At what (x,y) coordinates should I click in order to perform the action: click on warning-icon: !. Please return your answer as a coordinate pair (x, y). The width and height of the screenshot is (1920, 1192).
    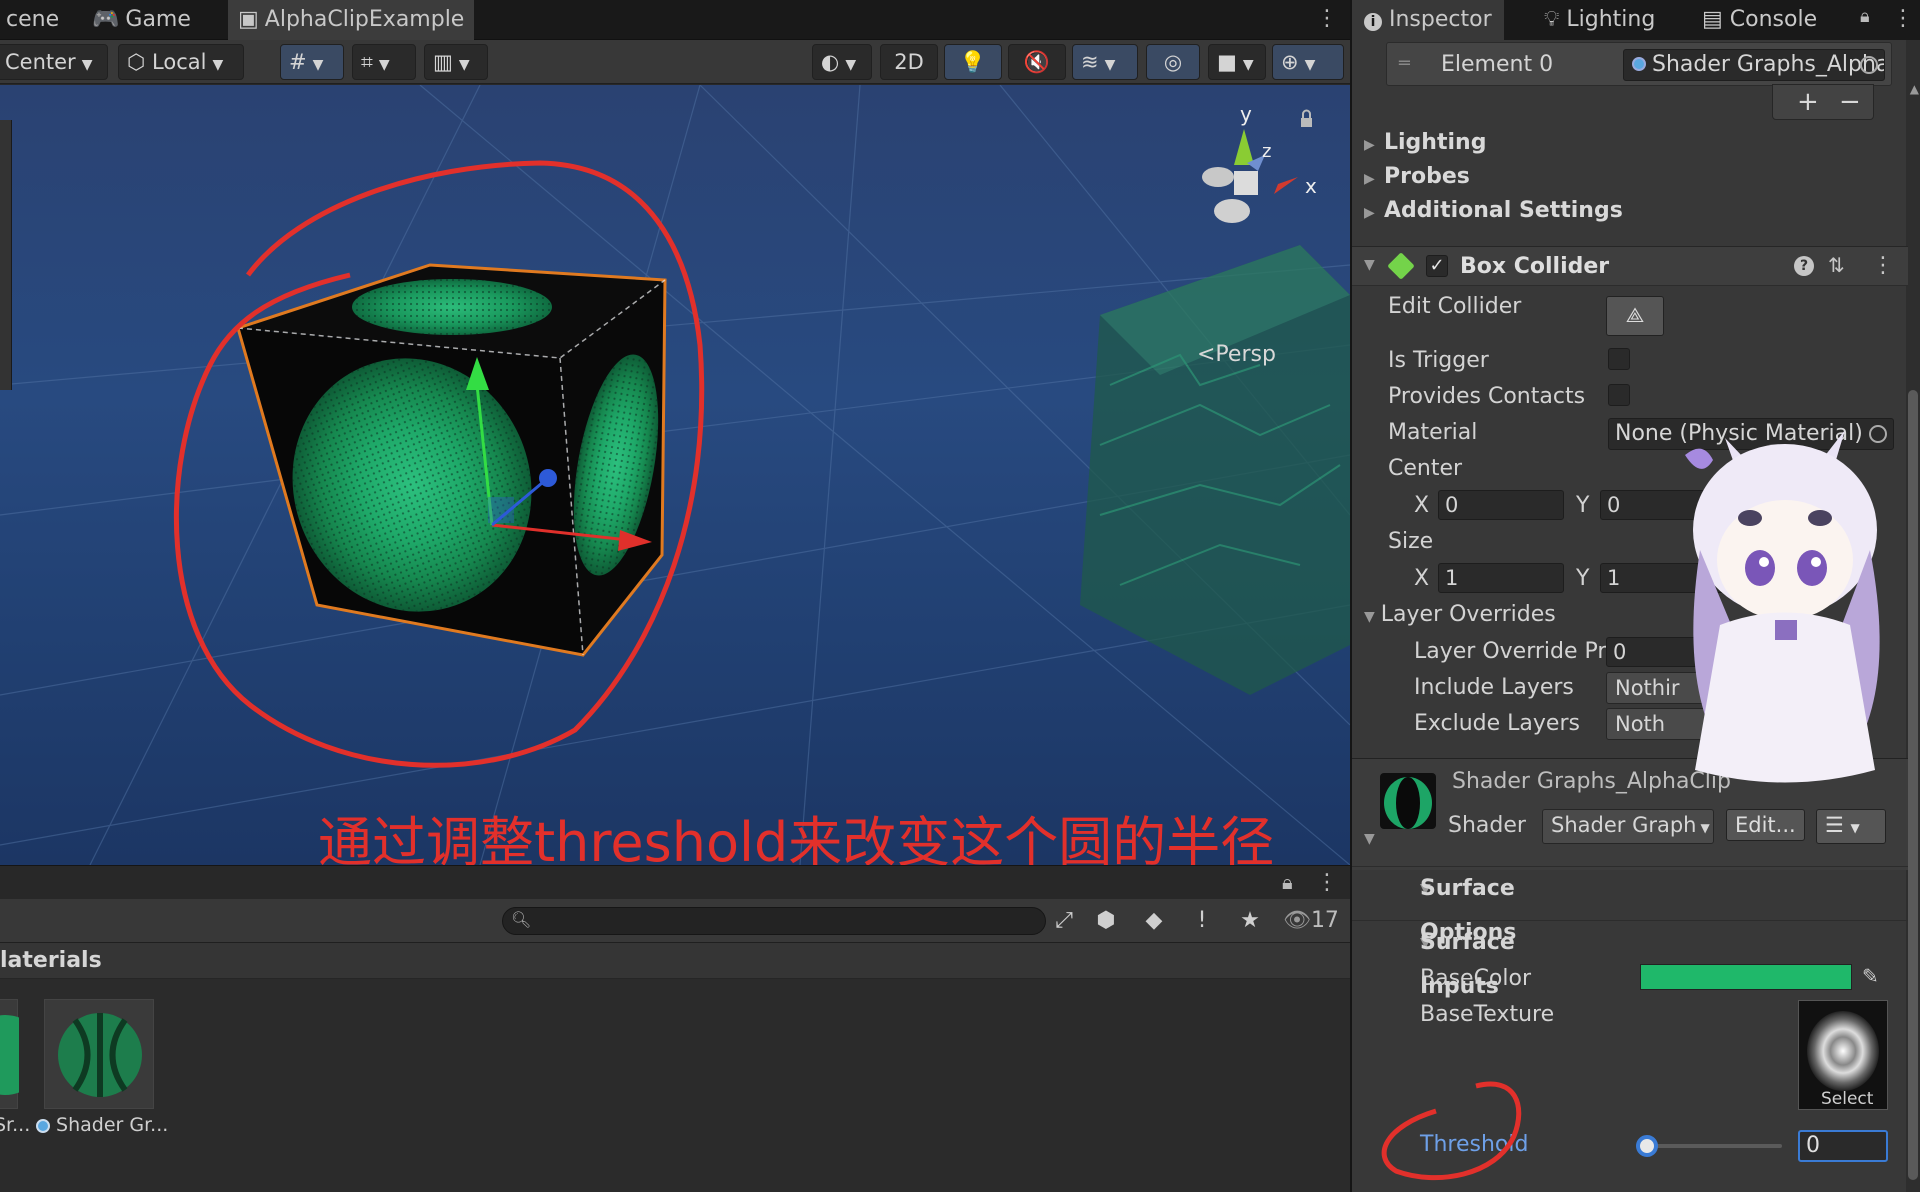
    Looking at the image, I should click on (1202, 921).